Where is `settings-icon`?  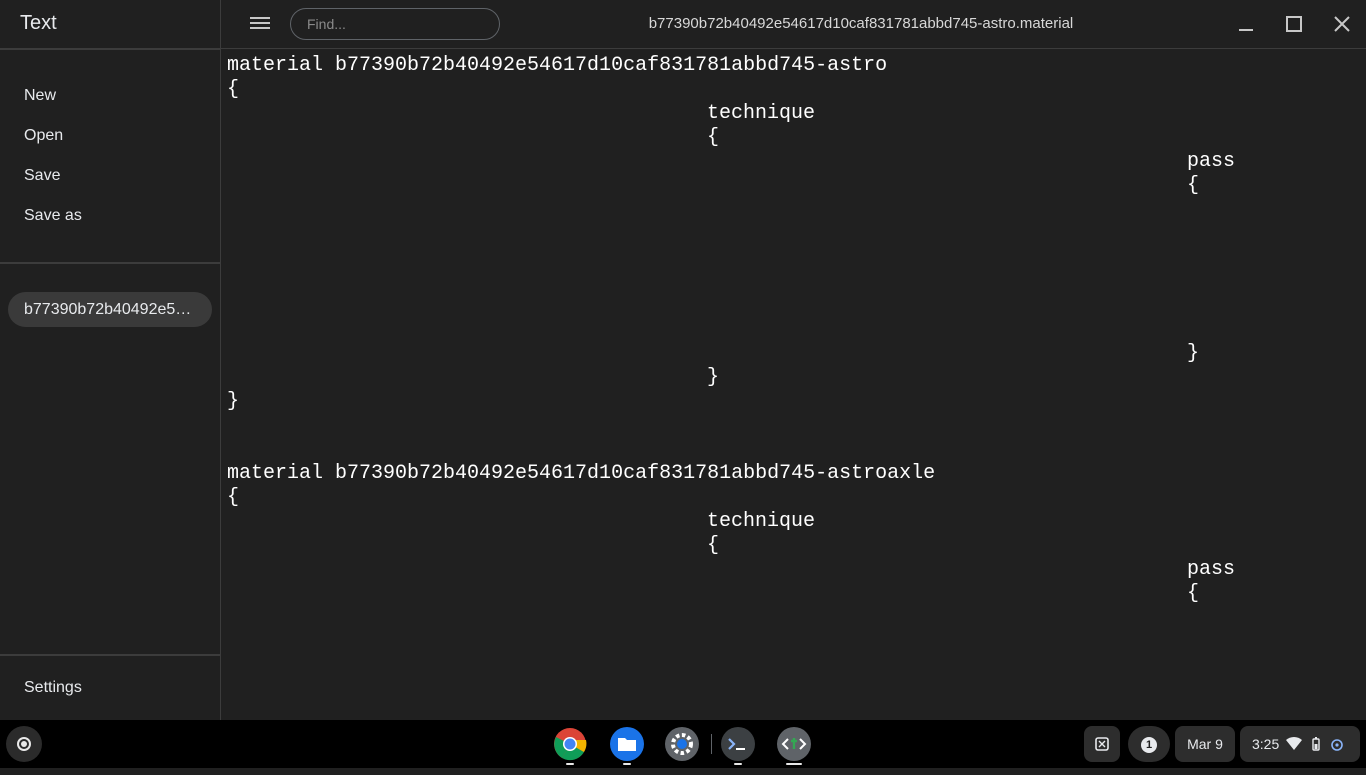 settings-icon is located at coordinates (682, 744).